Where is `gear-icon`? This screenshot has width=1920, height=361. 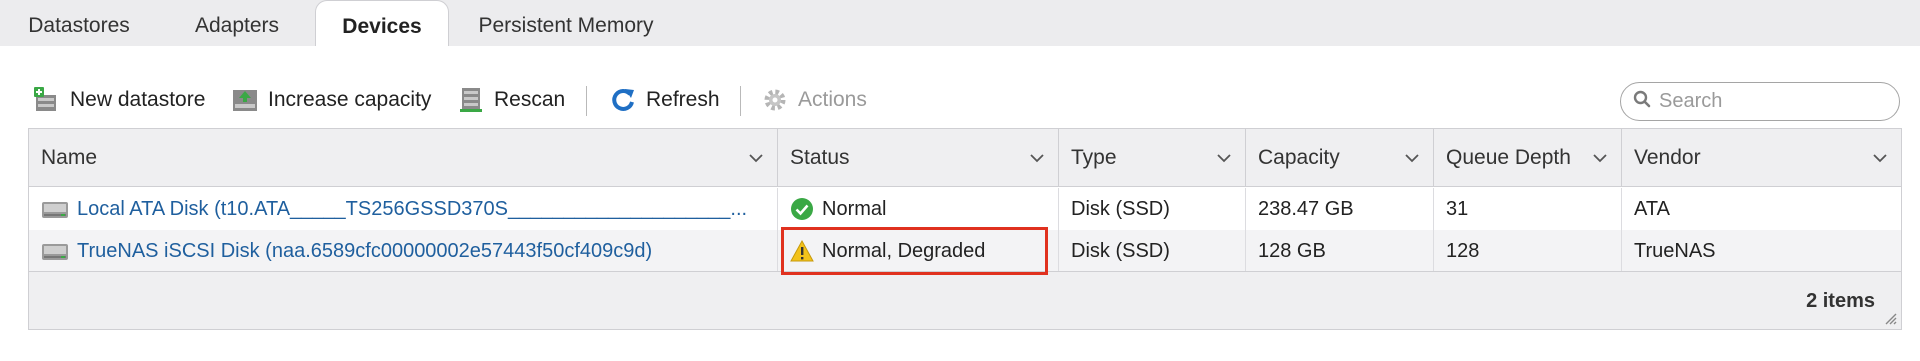
gear-icon is located at coordinates (775, 100).